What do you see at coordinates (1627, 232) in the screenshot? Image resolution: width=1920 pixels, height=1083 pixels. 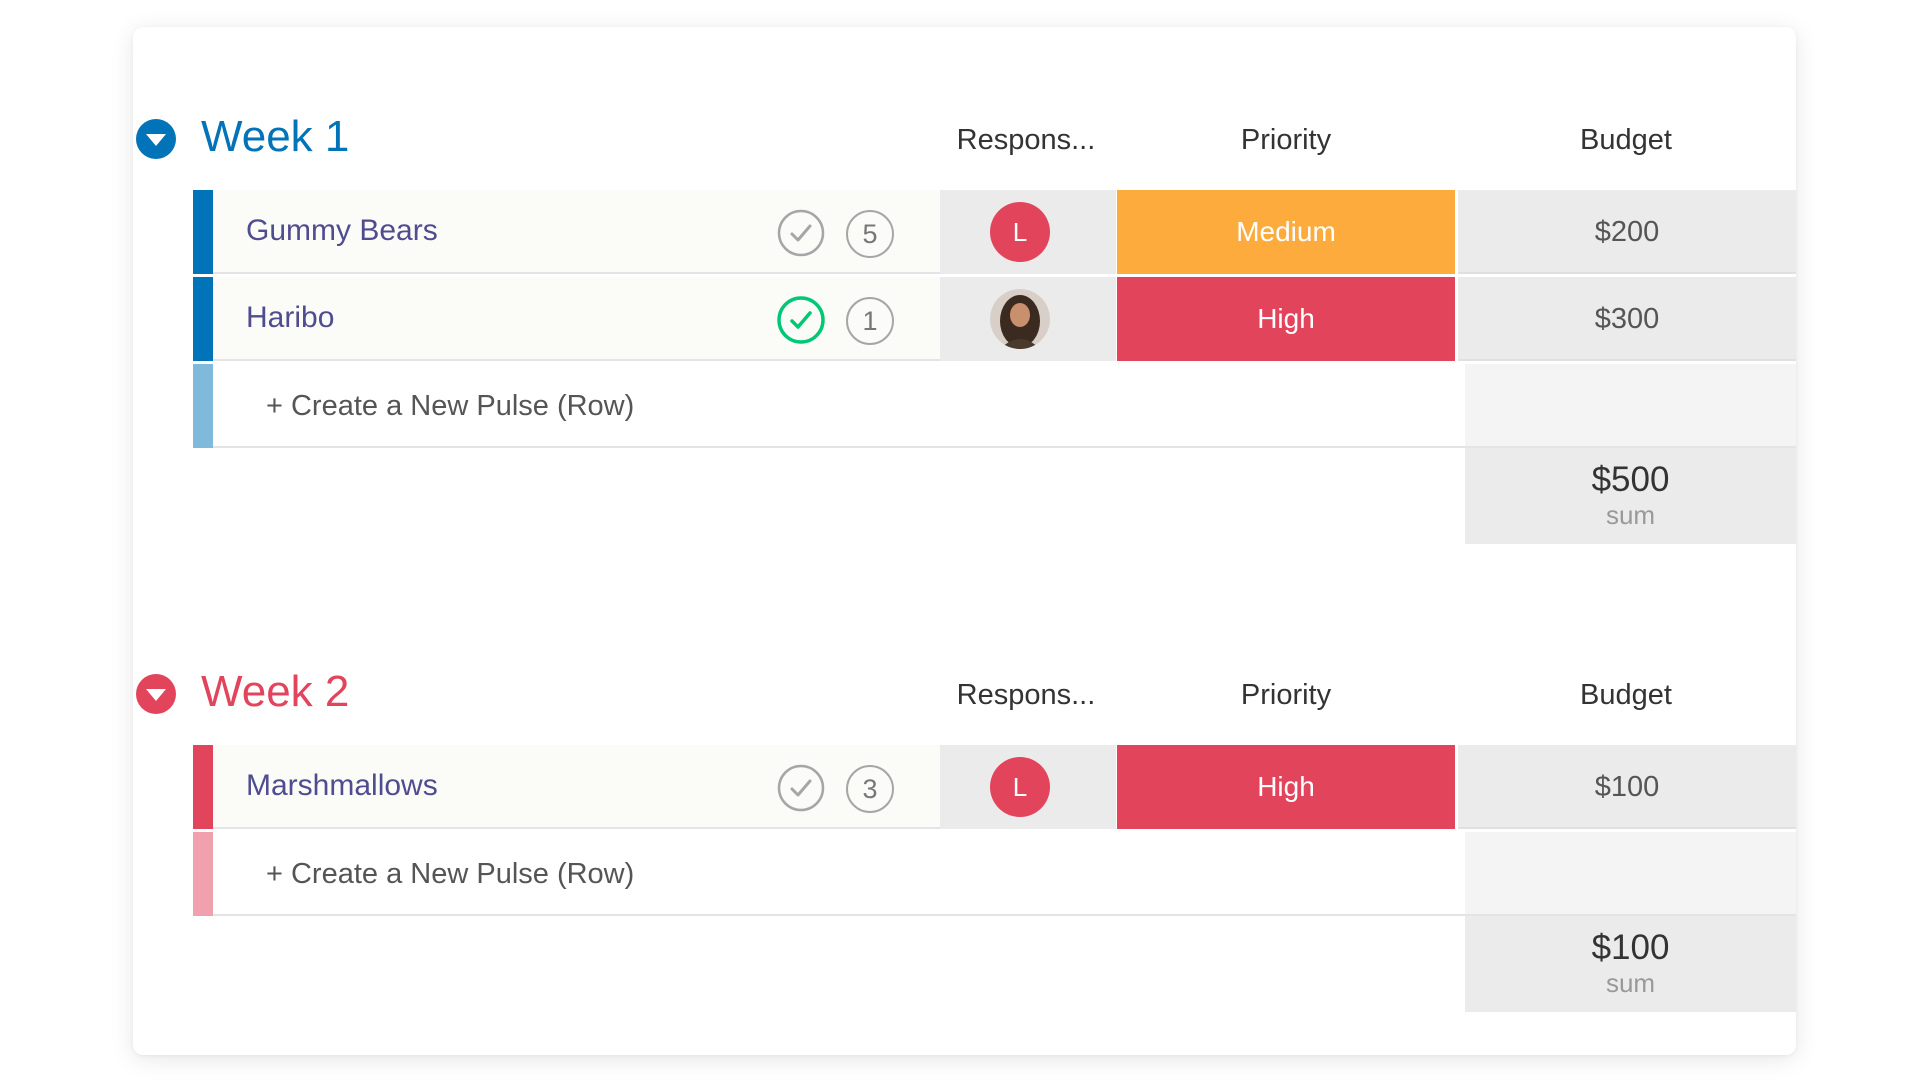 I see `budget-cell: $200` at bounding box center [1627, 232].